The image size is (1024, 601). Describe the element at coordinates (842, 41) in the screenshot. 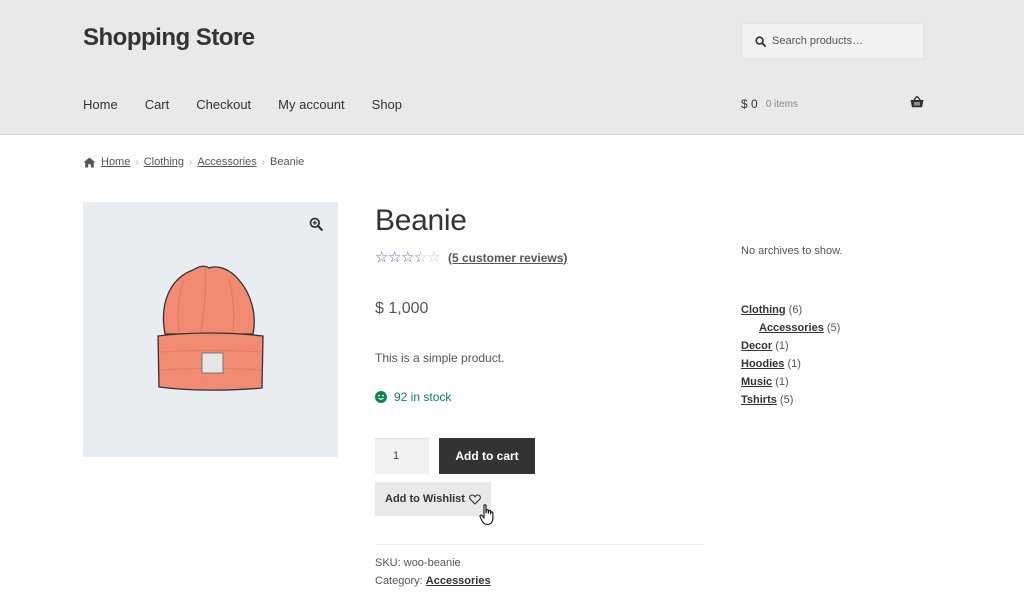

I see `search-input` at that location.